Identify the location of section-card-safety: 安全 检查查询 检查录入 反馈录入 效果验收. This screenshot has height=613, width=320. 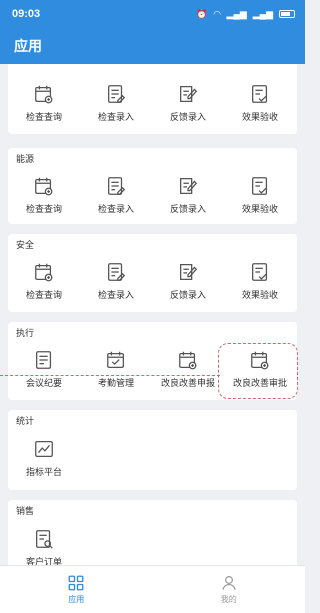
(152, 273).